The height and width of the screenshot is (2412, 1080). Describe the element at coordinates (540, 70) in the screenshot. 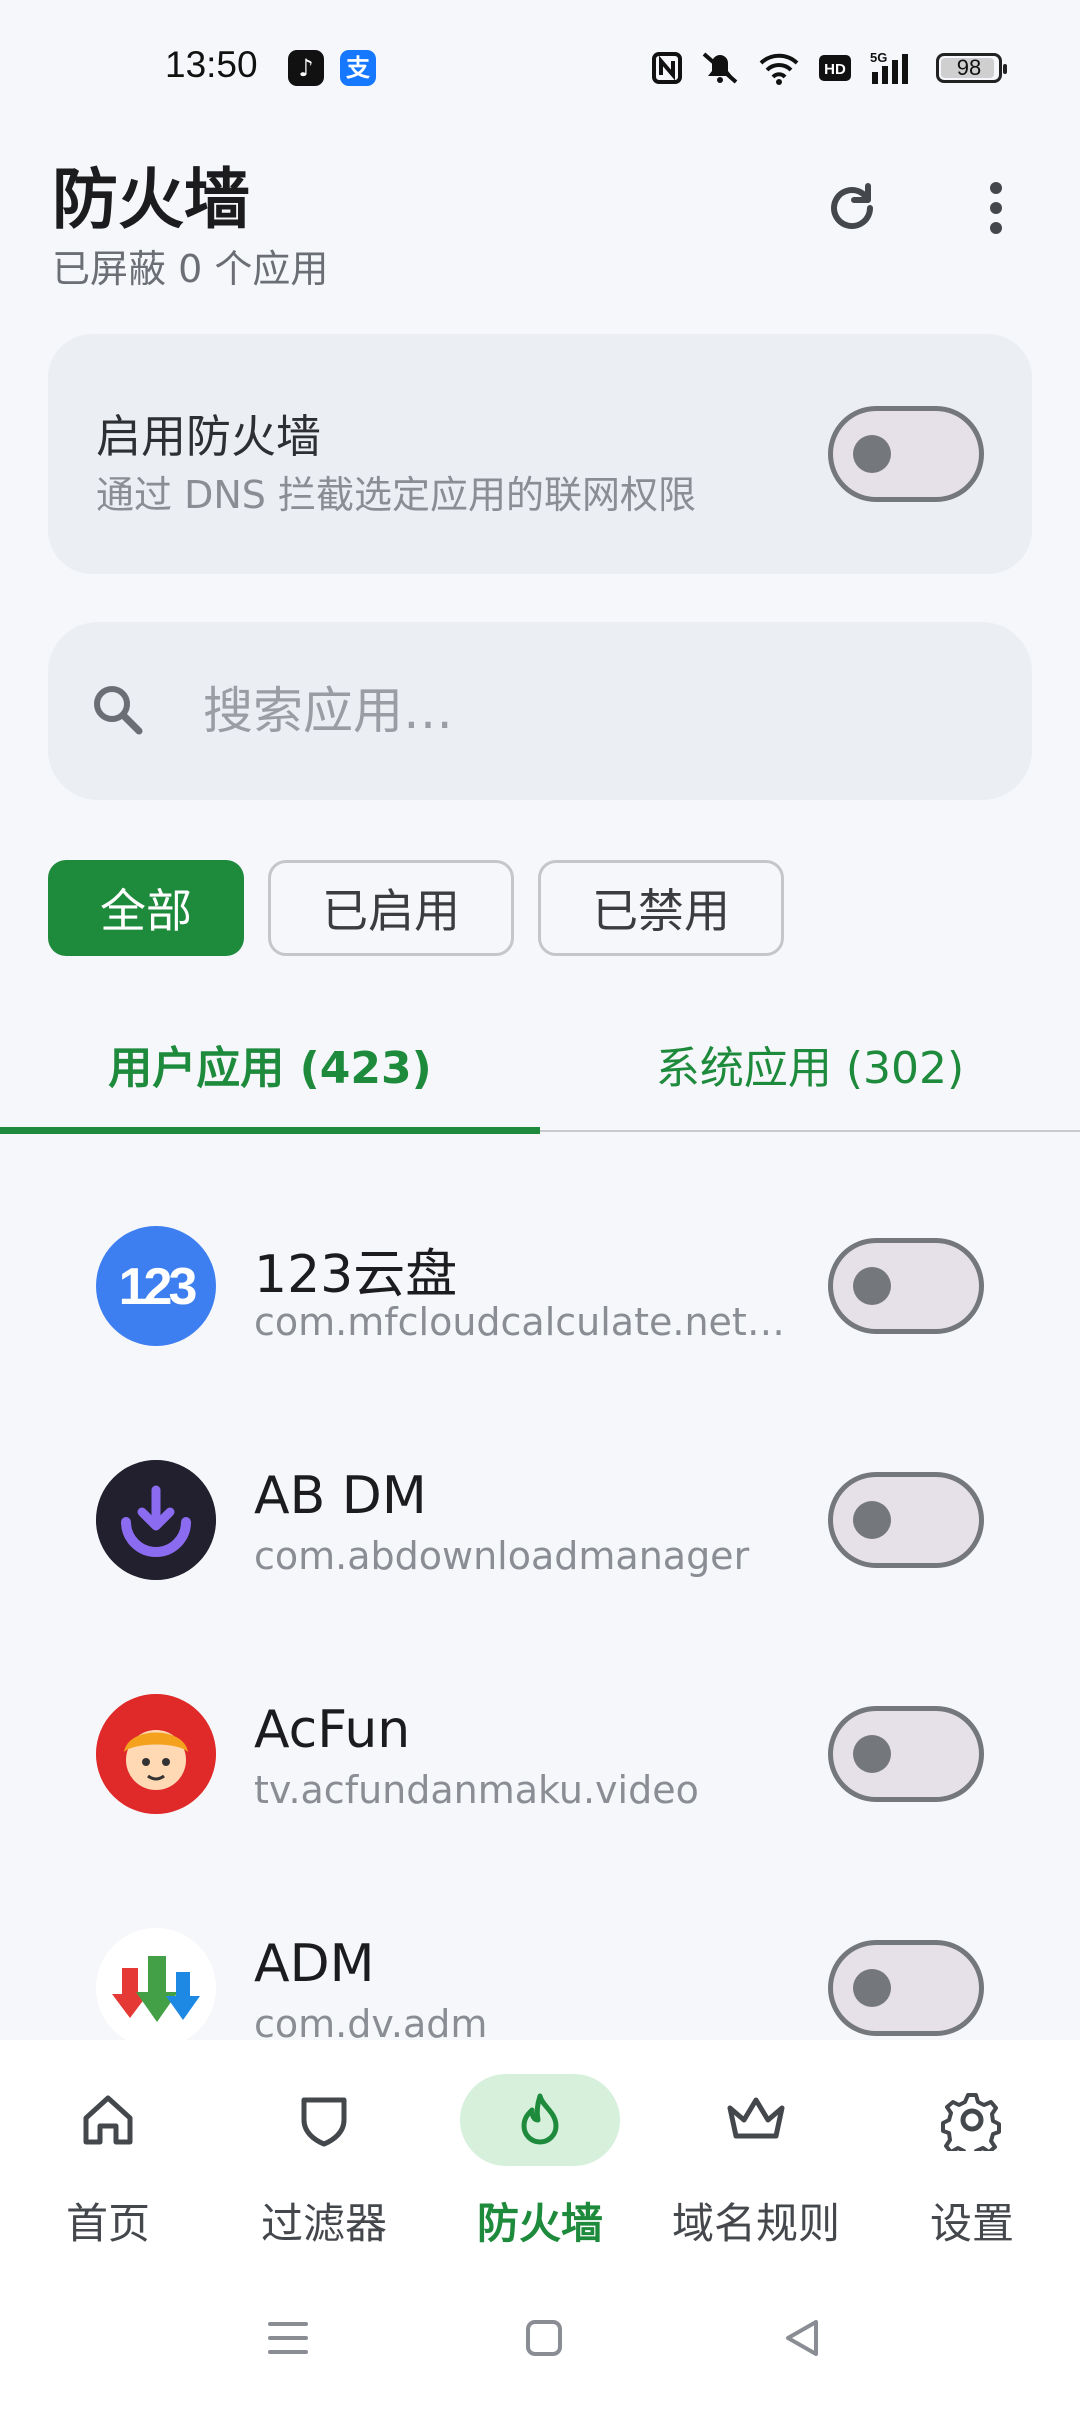

I see `status-bar: 13:50 ♪ 支 HD 5G 98` at that location.